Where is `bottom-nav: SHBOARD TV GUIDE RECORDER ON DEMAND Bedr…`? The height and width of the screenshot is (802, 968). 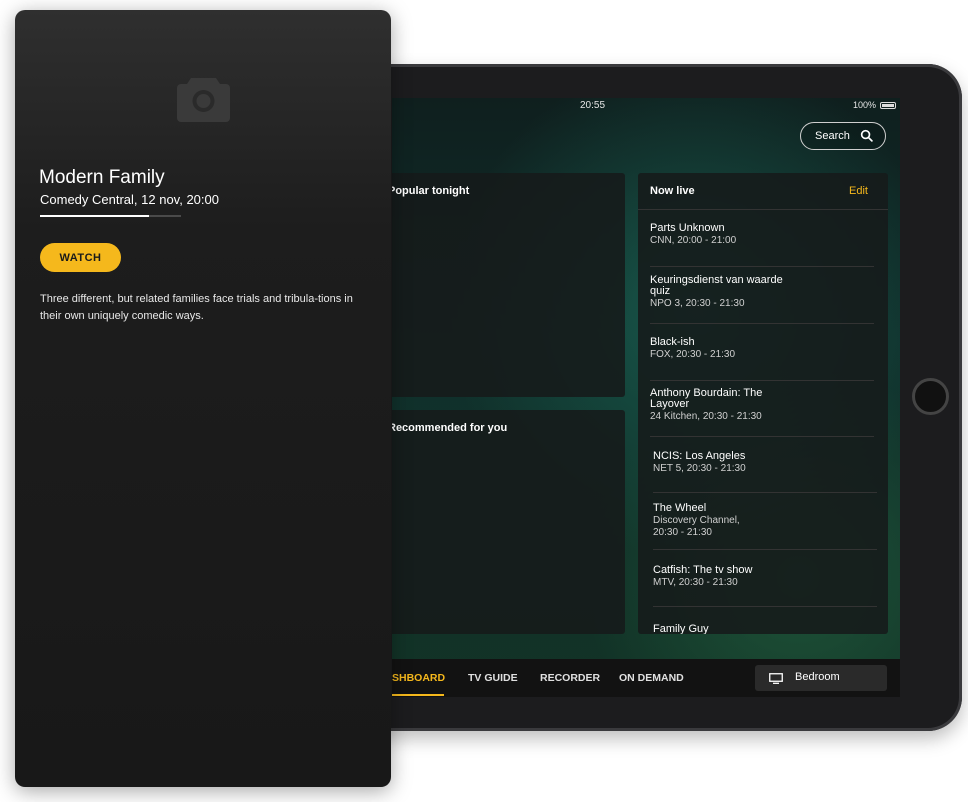 bottom-nav: SHBOARD TV GUIDE RECORDER ON DEMAND Bedr… is located at coordinates (646, 678).